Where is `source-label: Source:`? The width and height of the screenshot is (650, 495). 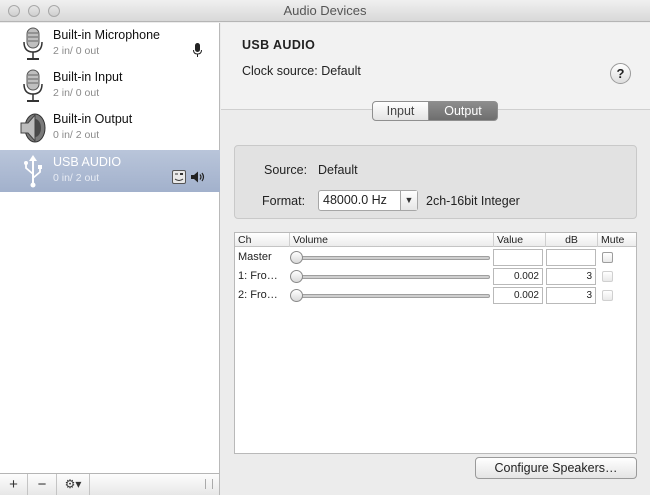
source-label: Source: is located at coordinates (286, 170).